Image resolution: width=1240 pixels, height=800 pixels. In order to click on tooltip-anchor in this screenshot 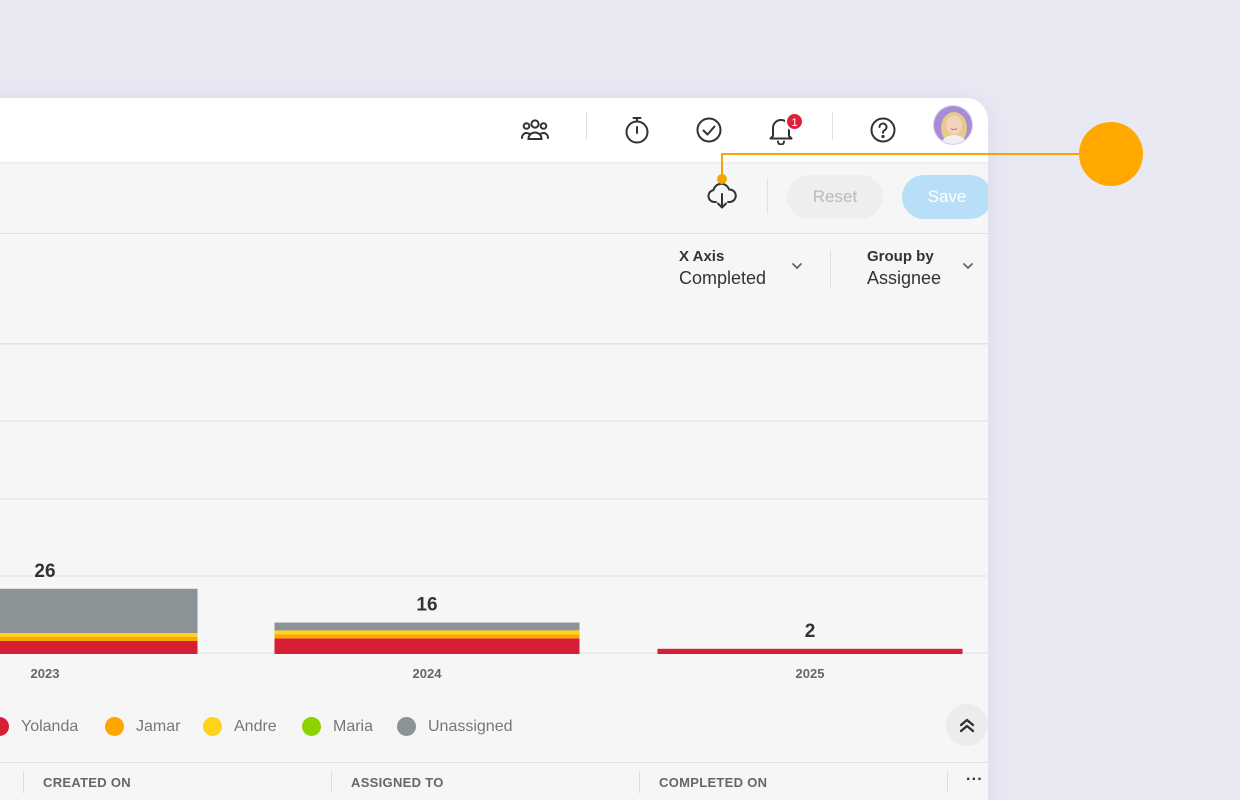, I will do `click(722, 179)`.